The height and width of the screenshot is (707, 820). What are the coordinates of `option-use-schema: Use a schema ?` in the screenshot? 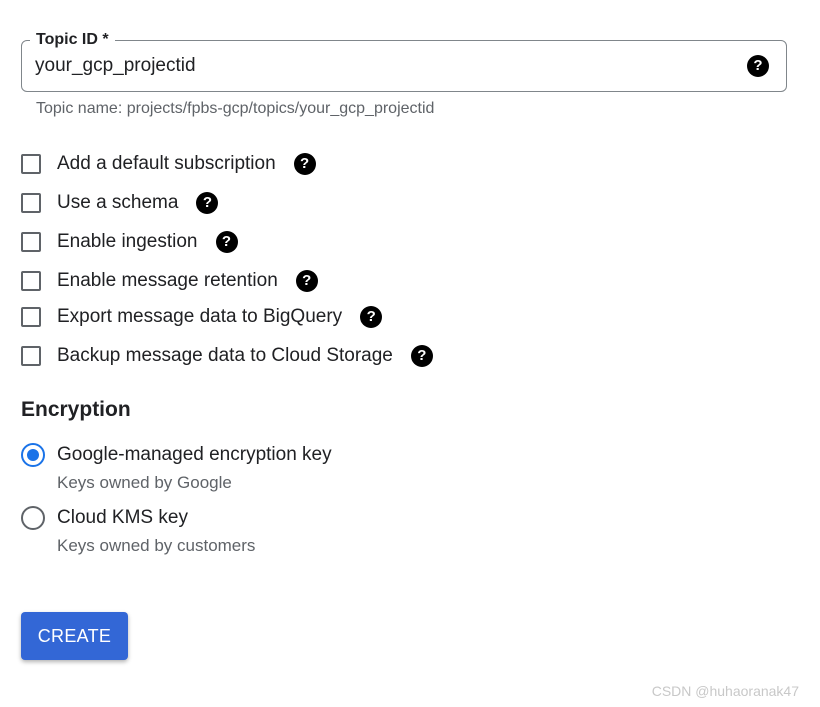 It's located at (120, 203).